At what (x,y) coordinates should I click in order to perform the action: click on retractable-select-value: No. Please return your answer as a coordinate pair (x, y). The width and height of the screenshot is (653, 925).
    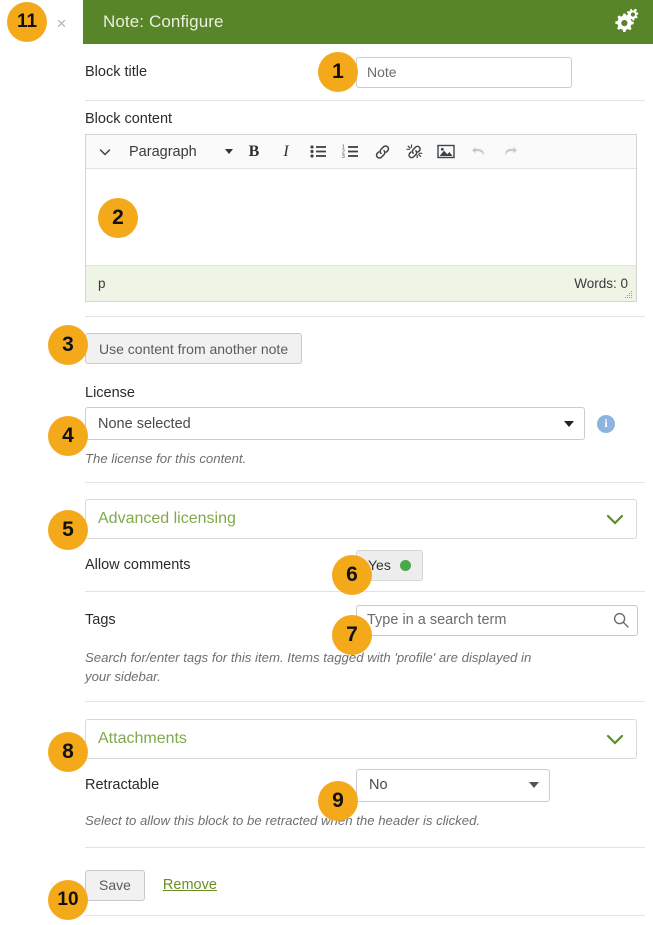
    Looking at the image, I should click on (378, 785).